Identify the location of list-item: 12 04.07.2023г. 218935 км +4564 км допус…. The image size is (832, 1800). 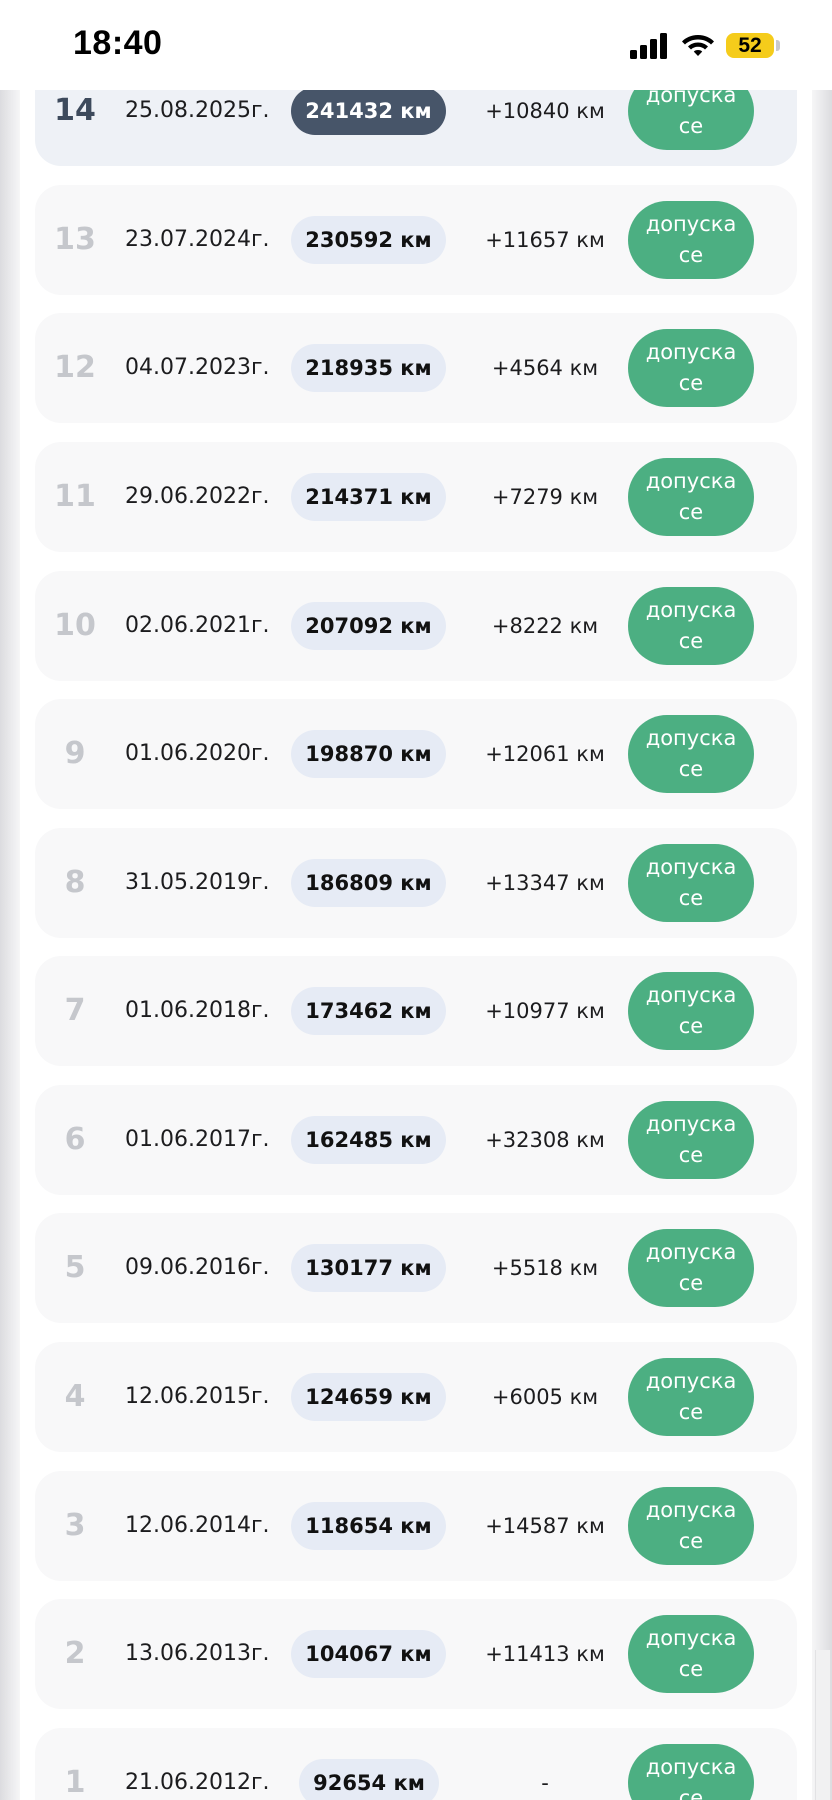
(416, 368).